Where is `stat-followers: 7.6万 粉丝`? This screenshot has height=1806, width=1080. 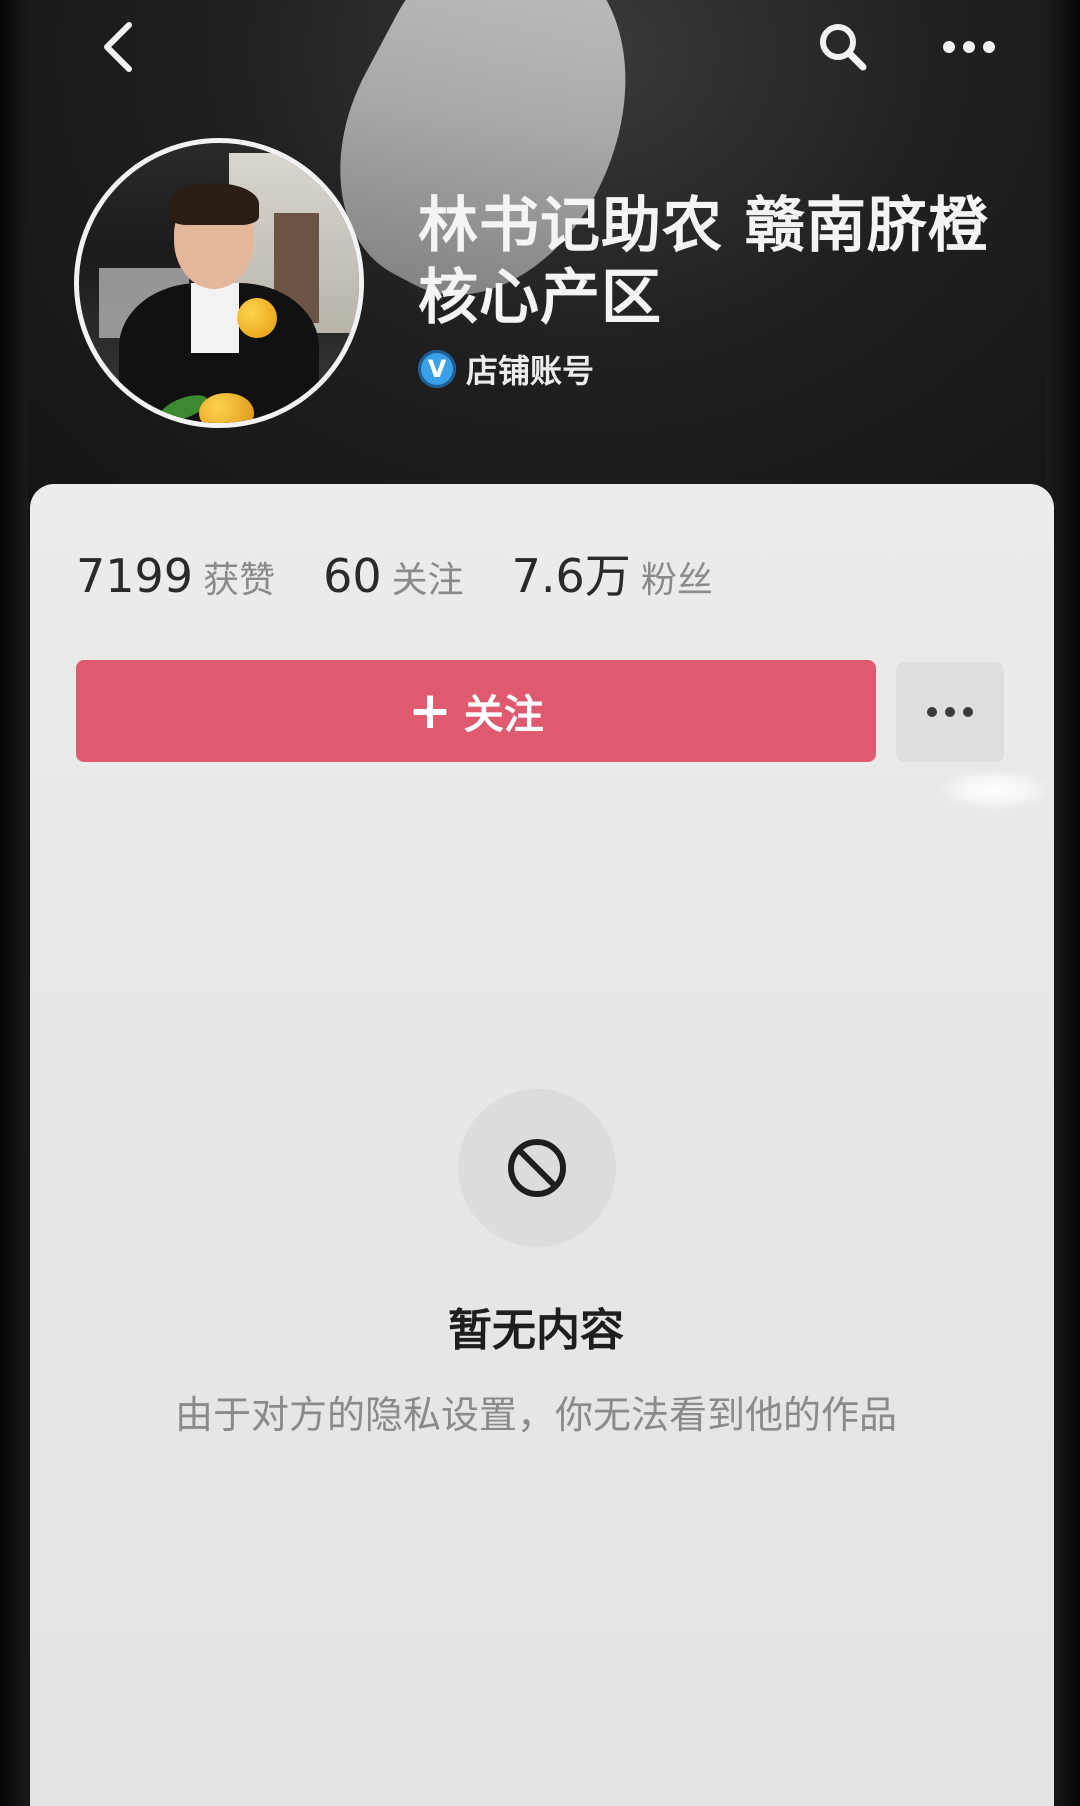
stat-followers: 7.6万 粉丝 is located at coordinates (612, 573).